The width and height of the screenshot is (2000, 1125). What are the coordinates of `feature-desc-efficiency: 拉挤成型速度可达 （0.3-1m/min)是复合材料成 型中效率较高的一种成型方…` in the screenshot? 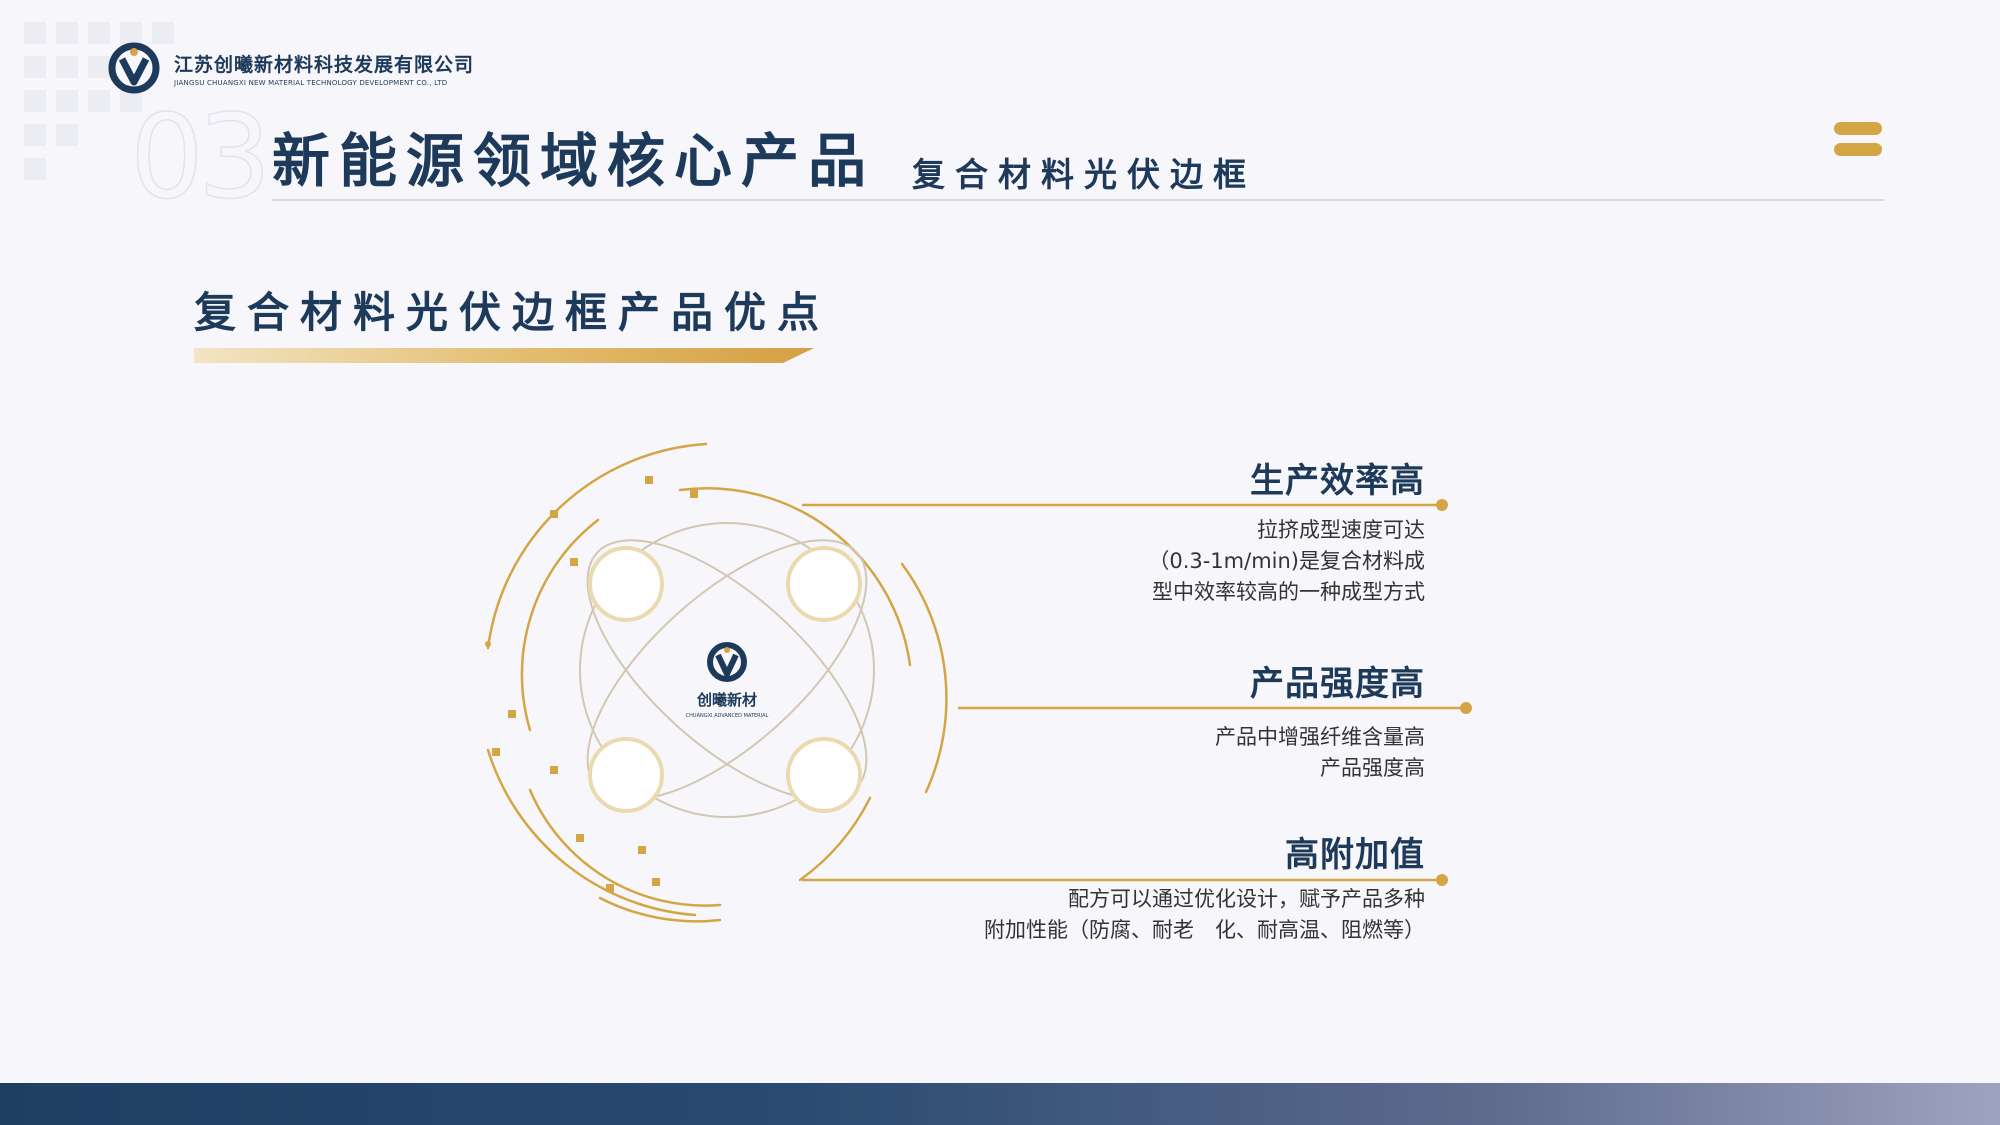 It's located at (1286, 561).